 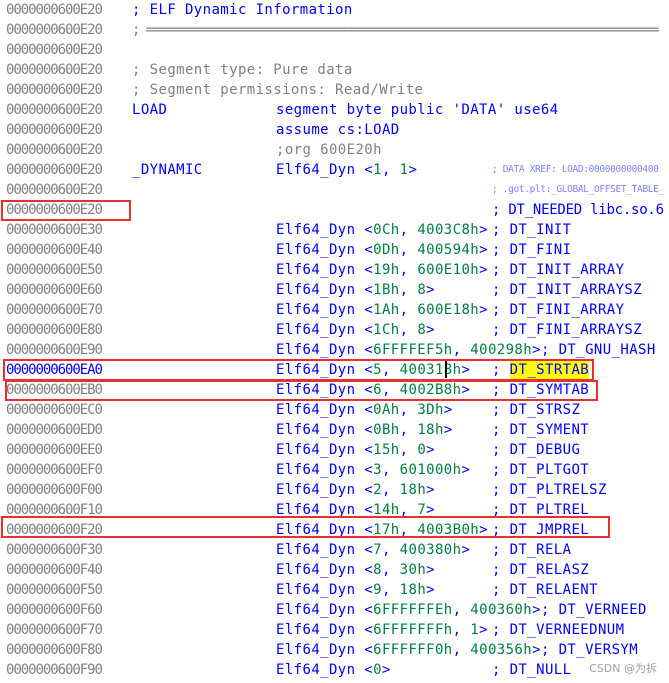 What do you see at coordinates (386, 530) in the screenshot?
I see `operand-value: 17h` at bounding box center [386, 530].